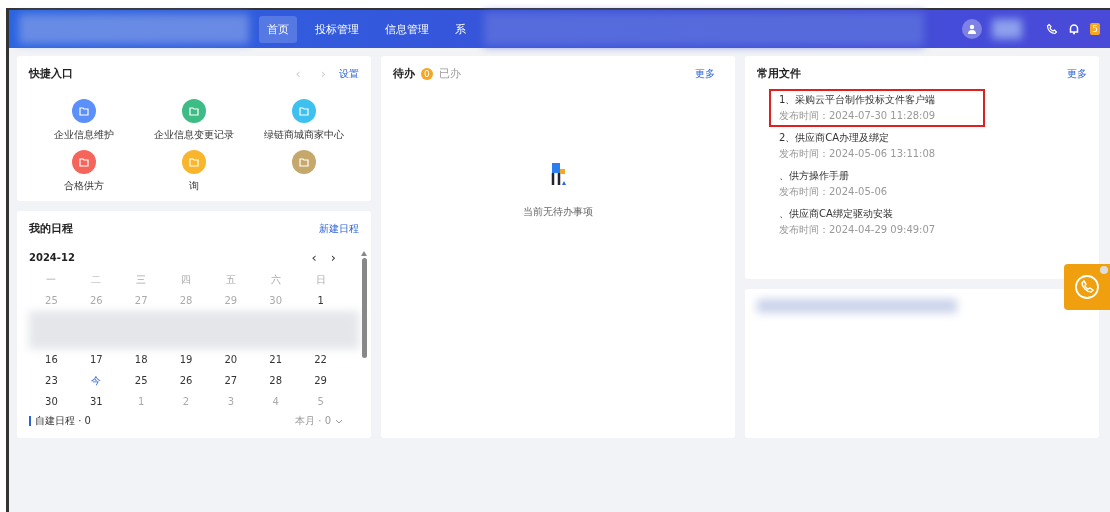  What do you see at coordinates (51, 228) in the screenshot?
I see `card-title: 我的日程` at bounding box center [51, 228].